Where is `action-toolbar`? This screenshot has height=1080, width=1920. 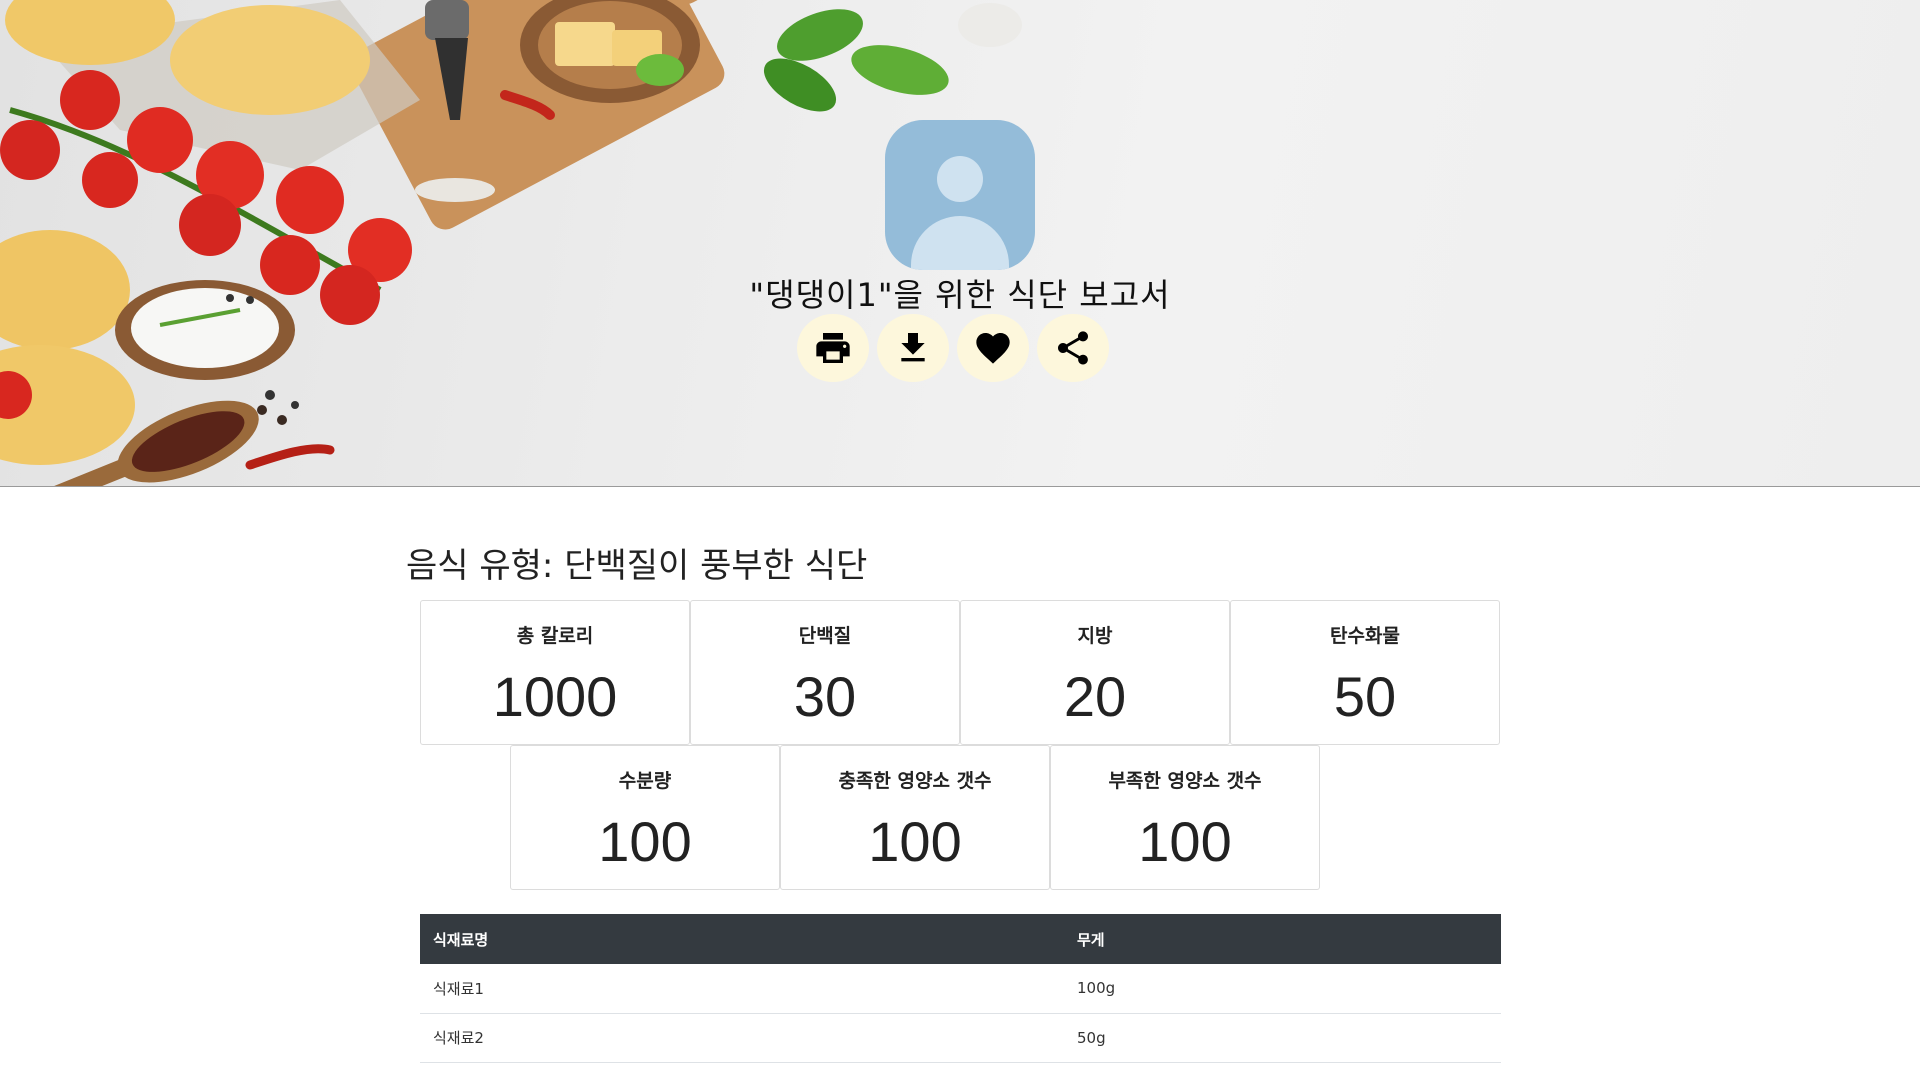
action-toolbar is located at coordinates (953, 348).